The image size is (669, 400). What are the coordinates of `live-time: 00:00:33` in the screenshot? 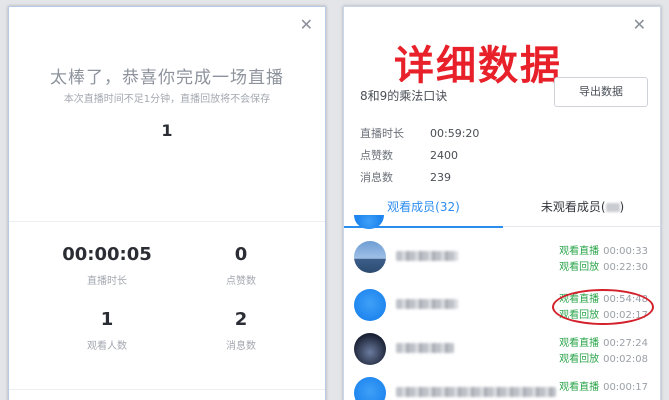 It's located at (625, 251).